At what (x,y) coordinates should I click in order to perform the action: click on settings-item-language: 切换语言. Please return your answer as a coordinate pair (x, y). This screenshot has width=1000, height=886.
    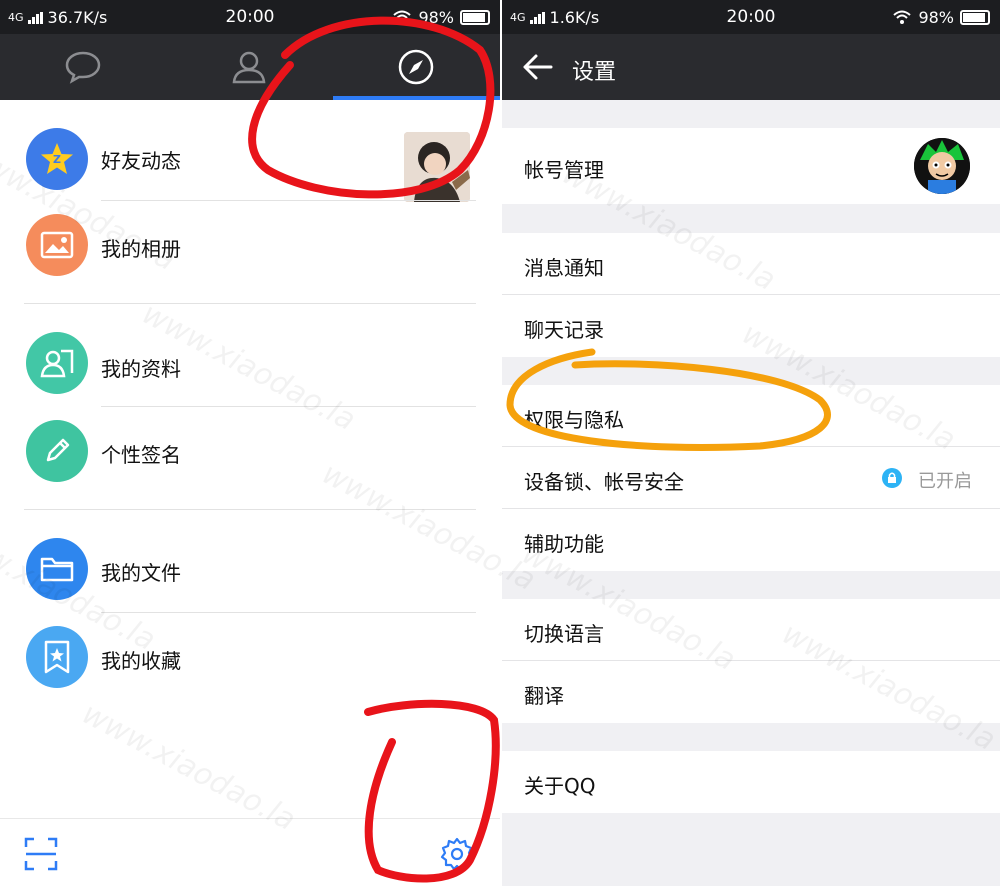
    Looking at the image, I should click on (751, 630).